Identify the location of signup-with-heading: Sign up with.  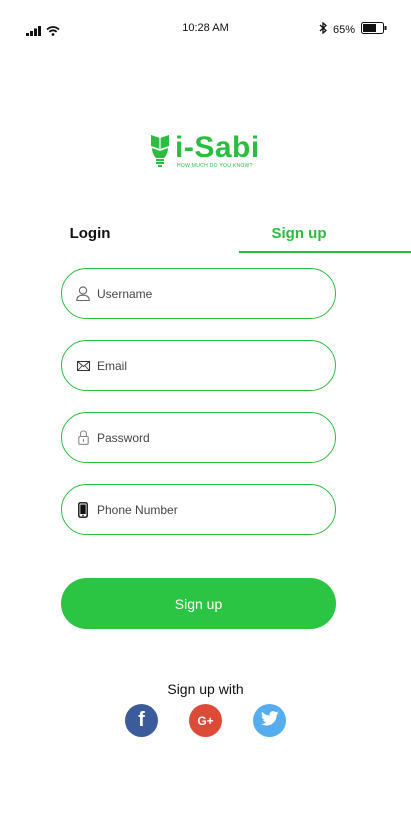
(205, 689).